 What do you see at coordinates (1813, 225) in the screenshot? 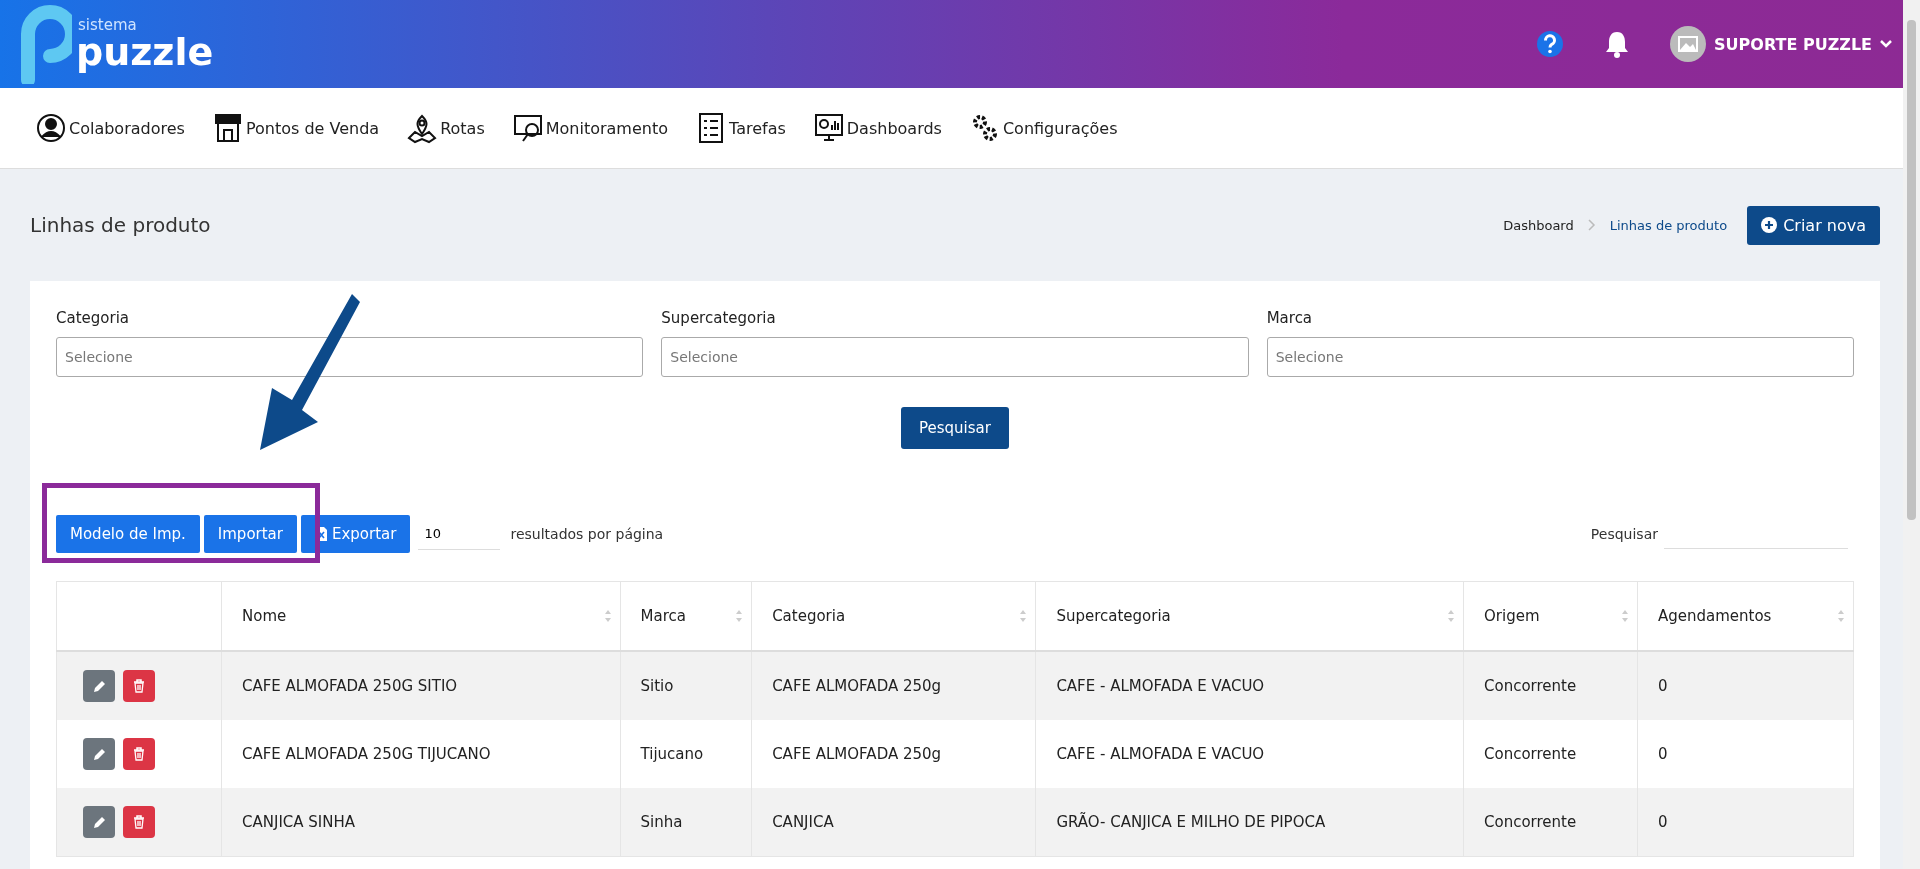
I see `create-new-button: Criar nova` at bounding box center [1813, 225].